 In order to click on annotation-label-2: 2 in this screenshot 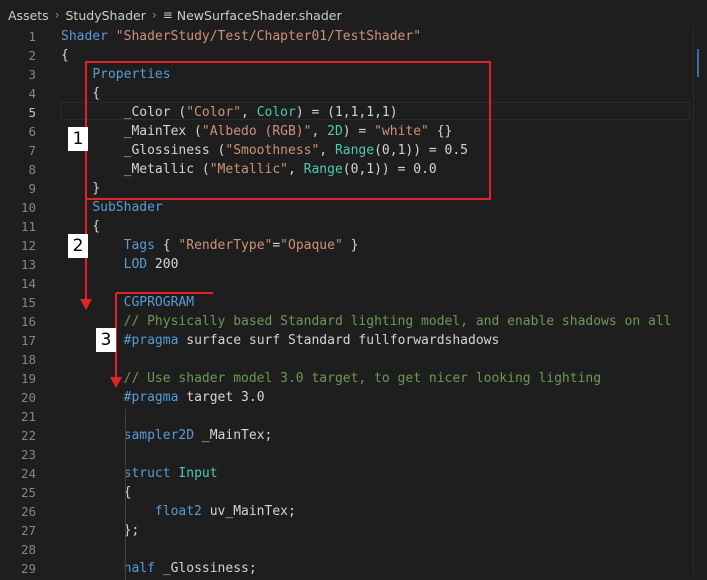, I will do `click(78, 246)`.